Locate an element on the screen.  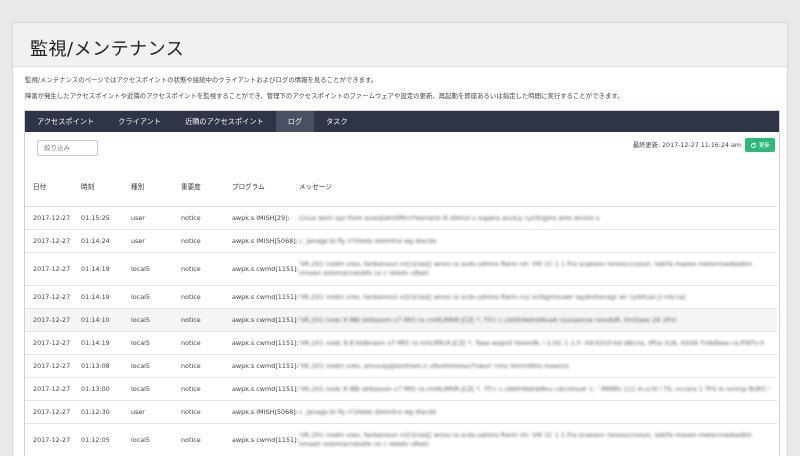
cell-time: 01:13:08 is located at coordinates (98, 366).